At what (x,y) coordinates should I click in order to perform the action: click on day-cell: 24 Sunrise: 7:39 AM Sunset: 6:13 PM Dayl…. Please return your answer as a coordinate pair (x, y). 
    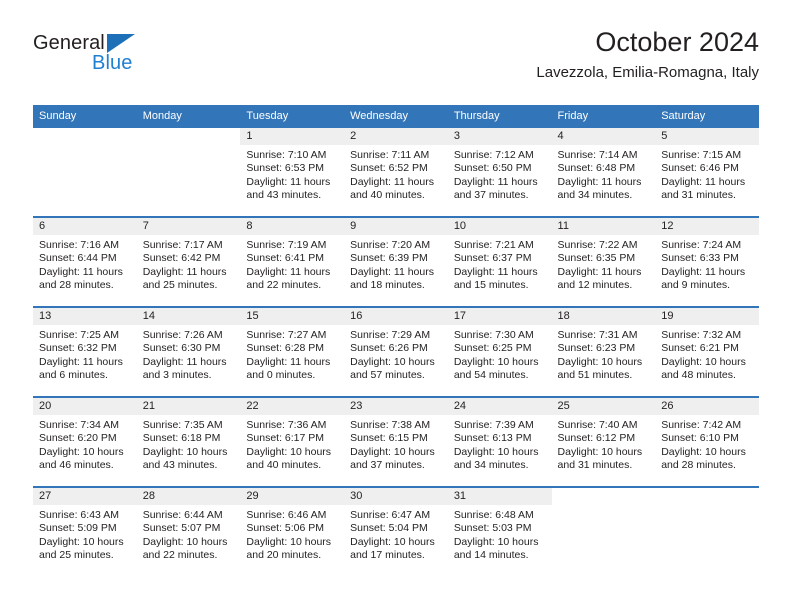
    Looking at the image, I should click on (499, 441).